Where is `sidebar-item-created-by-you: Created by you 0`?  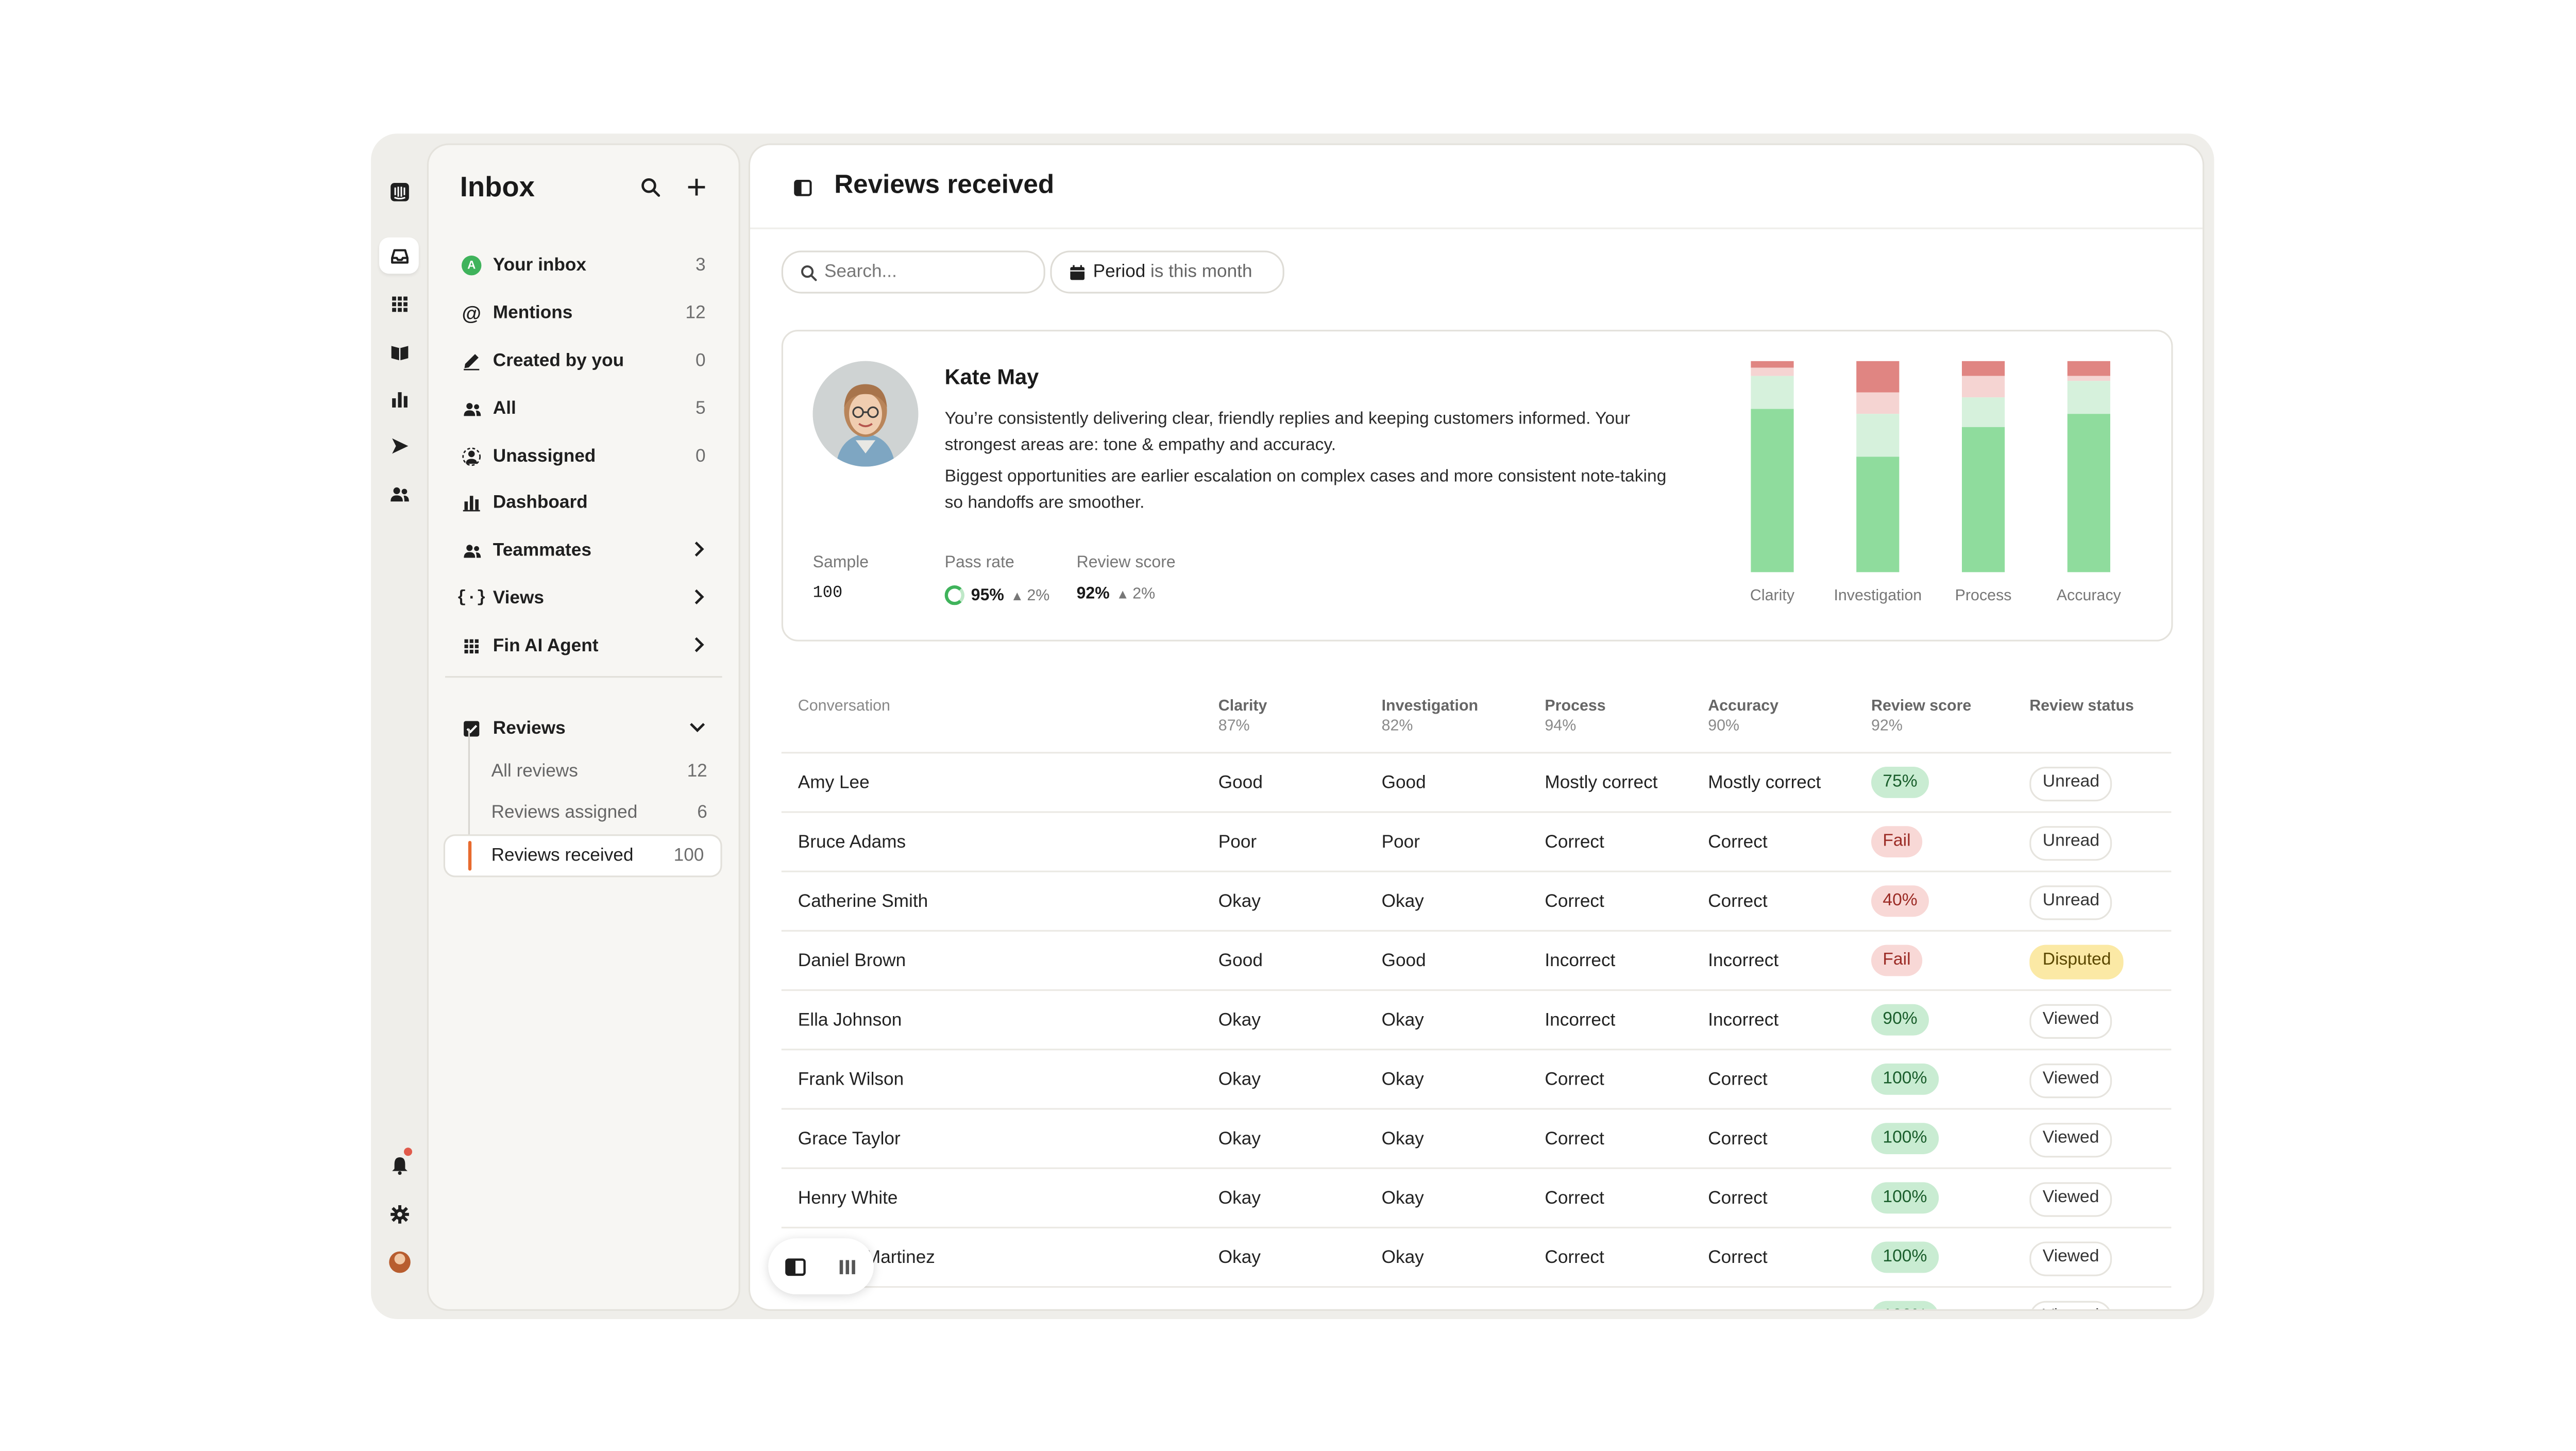
sidebar-item-created-by-you: Created by you 0 is located at coordinates (583, 361).